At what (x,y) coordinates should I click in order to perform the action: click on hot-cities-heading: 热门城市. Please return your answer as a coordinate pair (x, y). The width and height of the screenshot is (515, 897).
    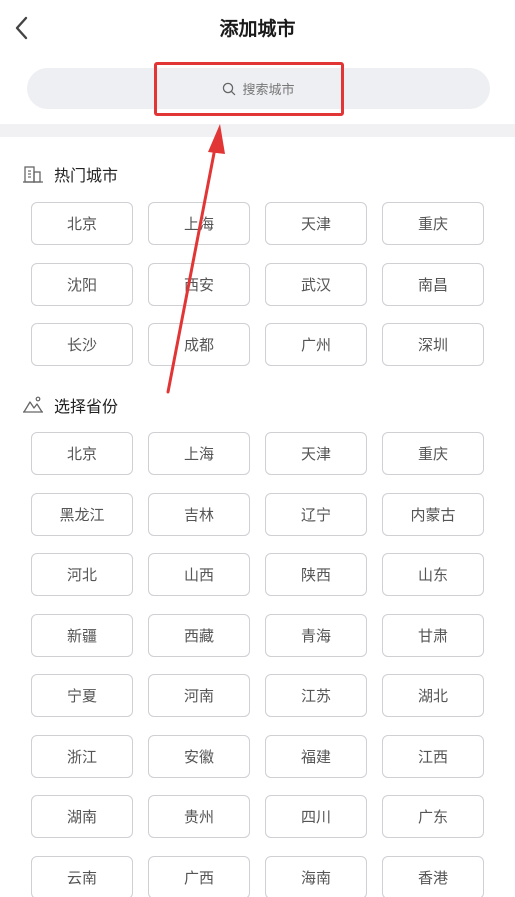
    Looking at the image, I should click on (70, 174).